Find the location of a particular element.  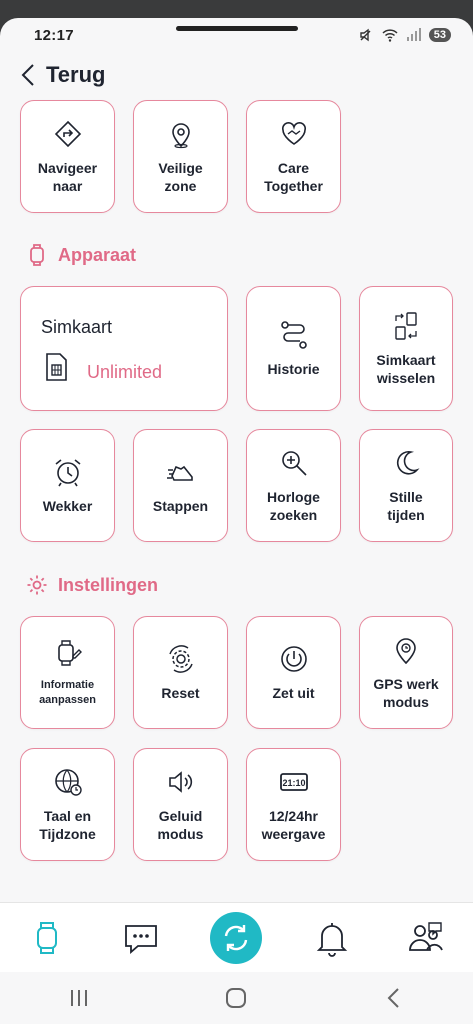

section-settings: Instellingen is located at coordinates (92, 585).